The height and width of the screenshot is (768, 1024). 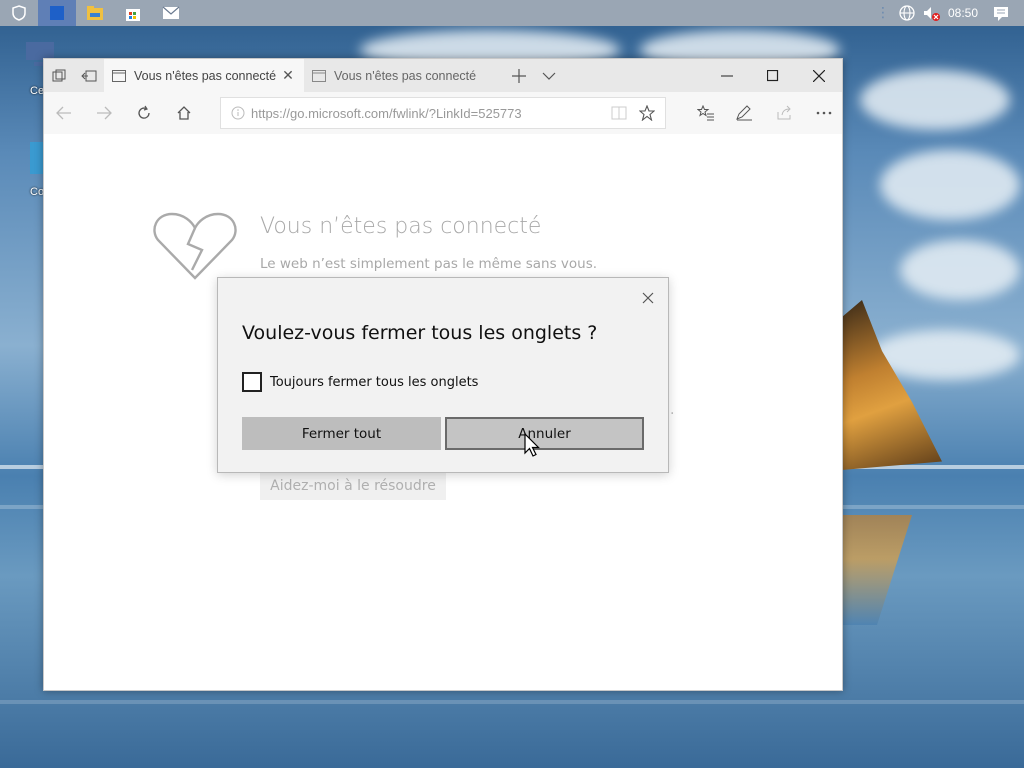 I want to click on plus-icon, so click(x=519, y=75).